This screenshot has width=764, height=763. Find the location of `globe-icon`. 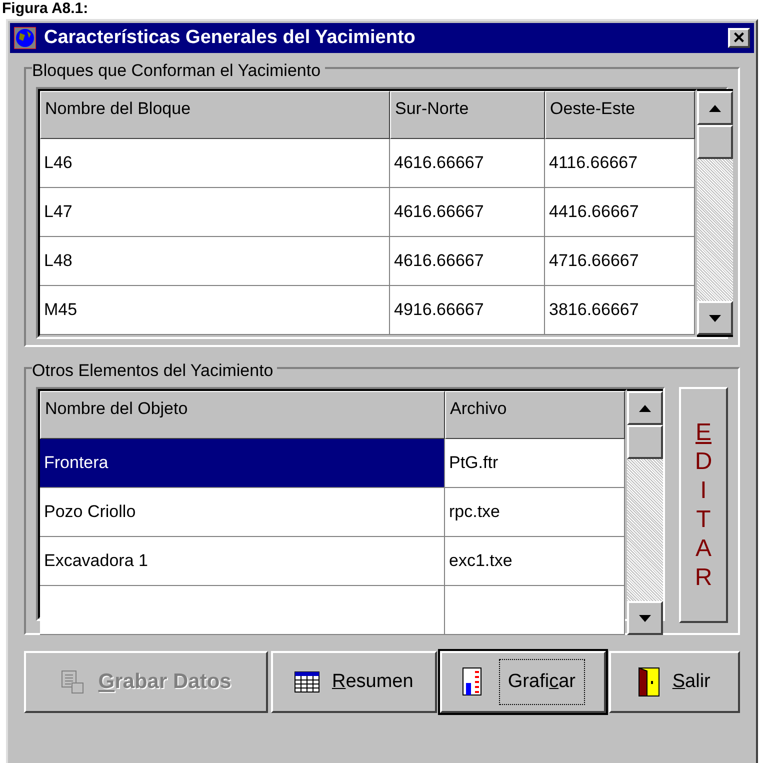

globe-icon is located at coordinates (25, 38).